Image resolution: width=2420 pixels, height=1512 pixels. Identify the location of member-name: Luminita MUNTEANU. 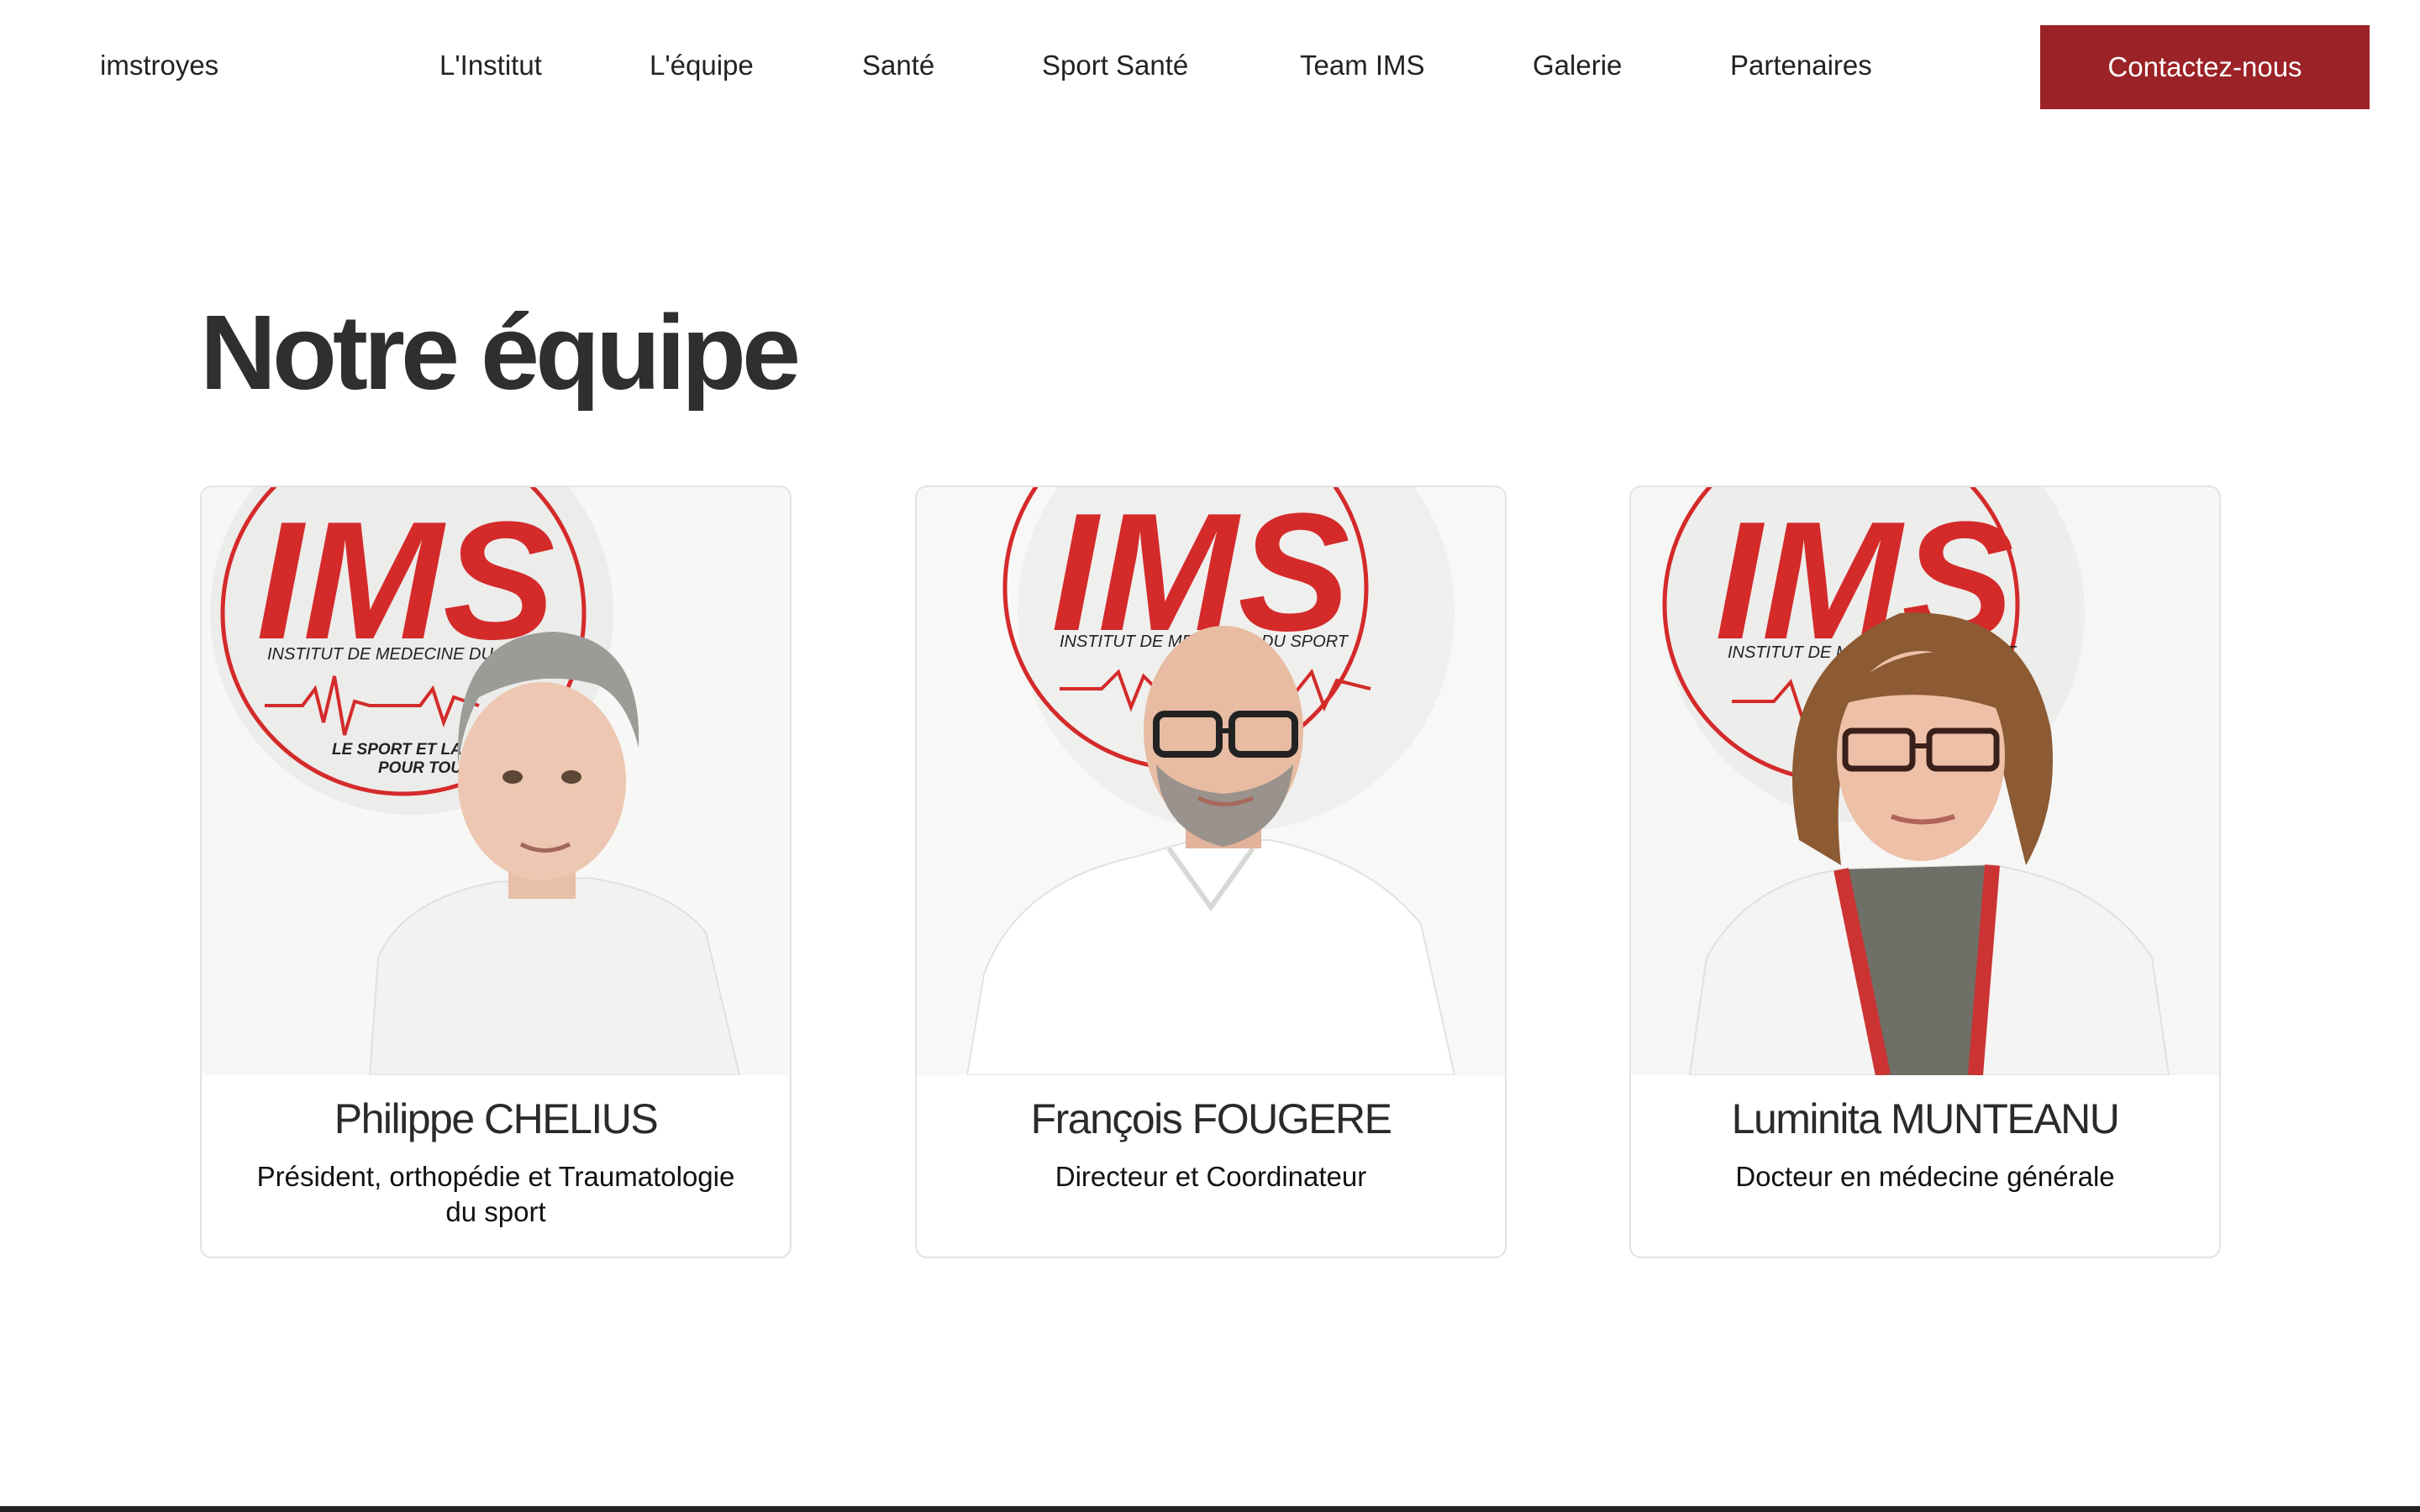
(1925, 1118).